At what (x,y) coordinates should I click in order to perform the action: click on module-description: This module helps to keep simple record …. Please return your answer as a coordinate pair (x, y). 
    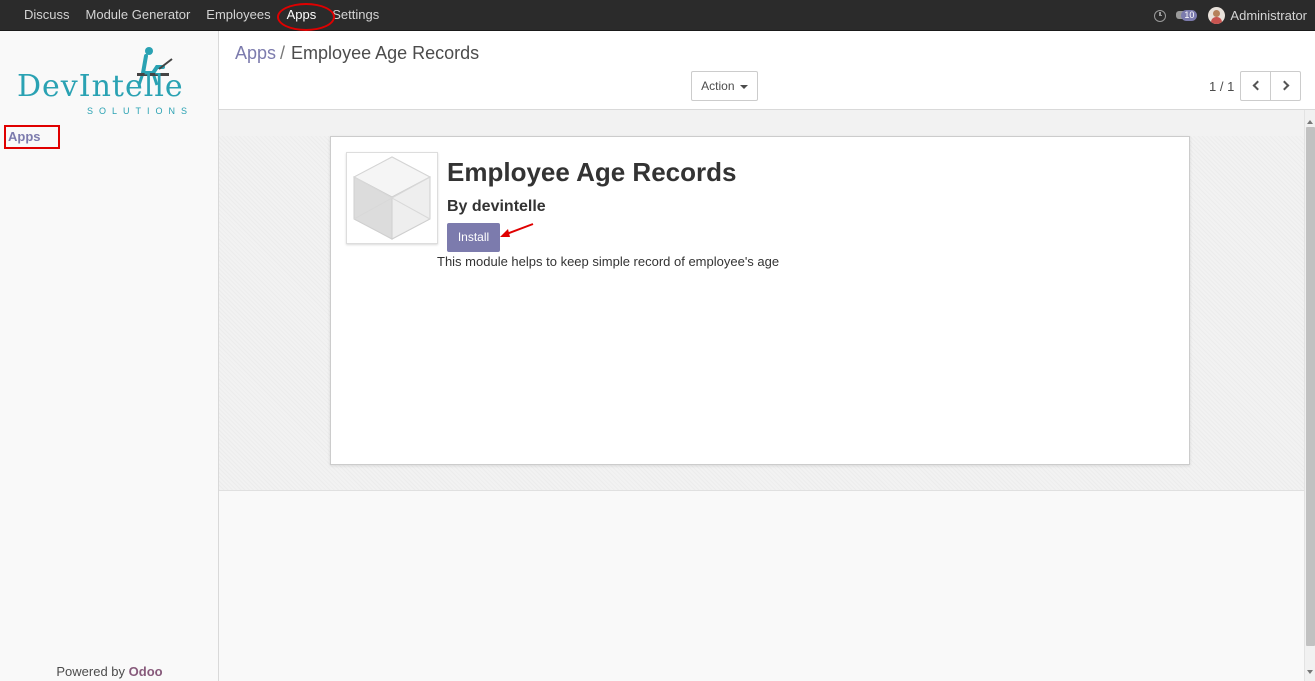
    Looking at the image, I should click on (608, 261).